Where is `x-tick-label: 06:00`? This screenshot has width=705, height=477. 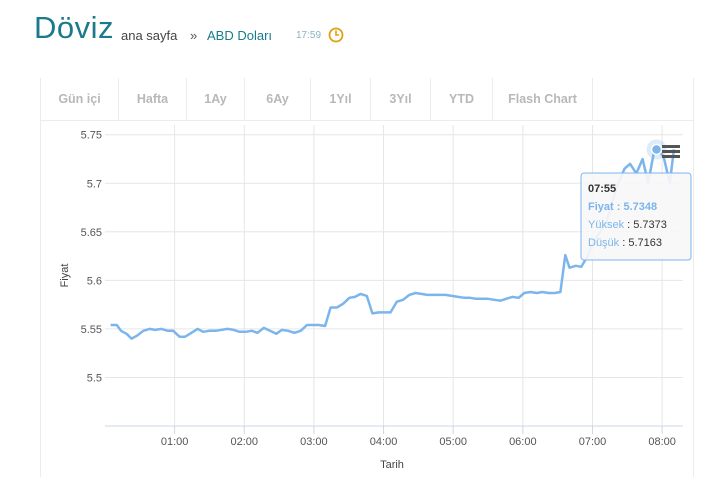
x-tick-label: 06:00 is located at coordinates (523, 442).